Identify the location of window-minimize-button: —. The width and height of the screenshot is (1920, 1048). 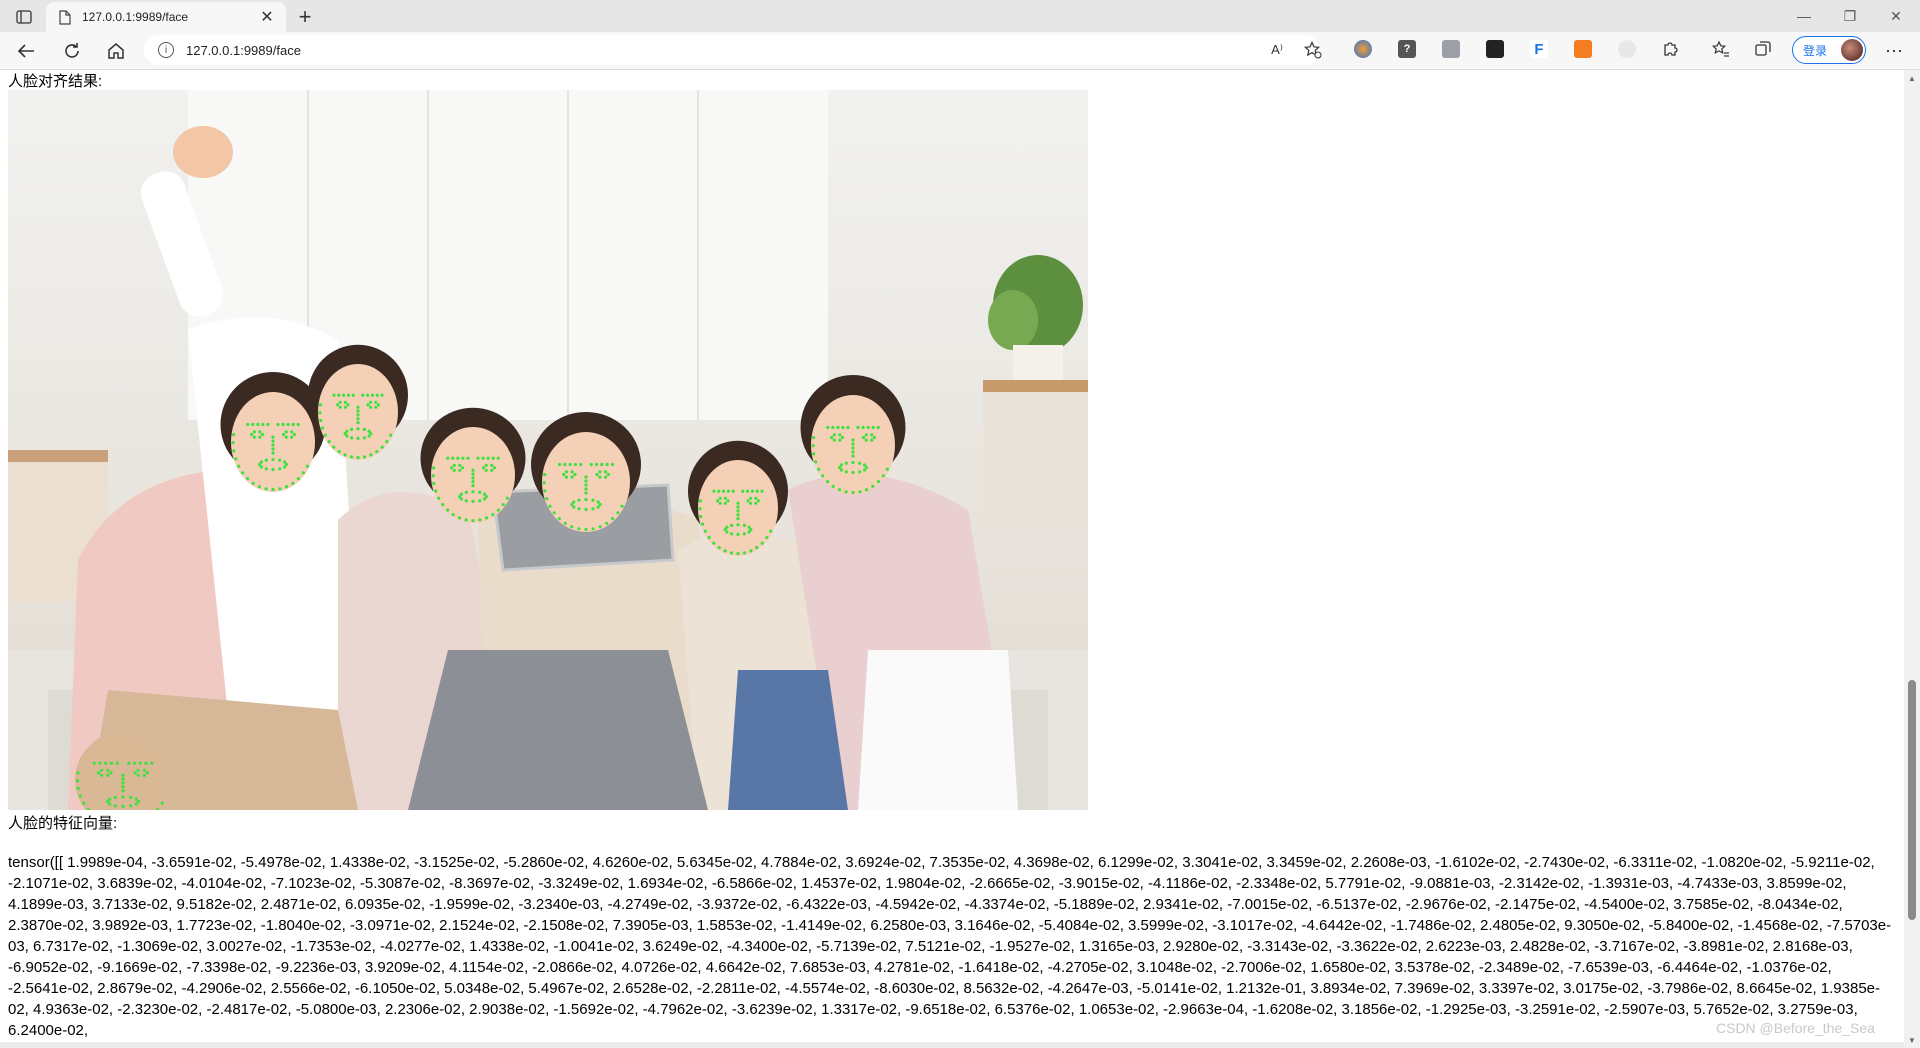
(1804, 16).